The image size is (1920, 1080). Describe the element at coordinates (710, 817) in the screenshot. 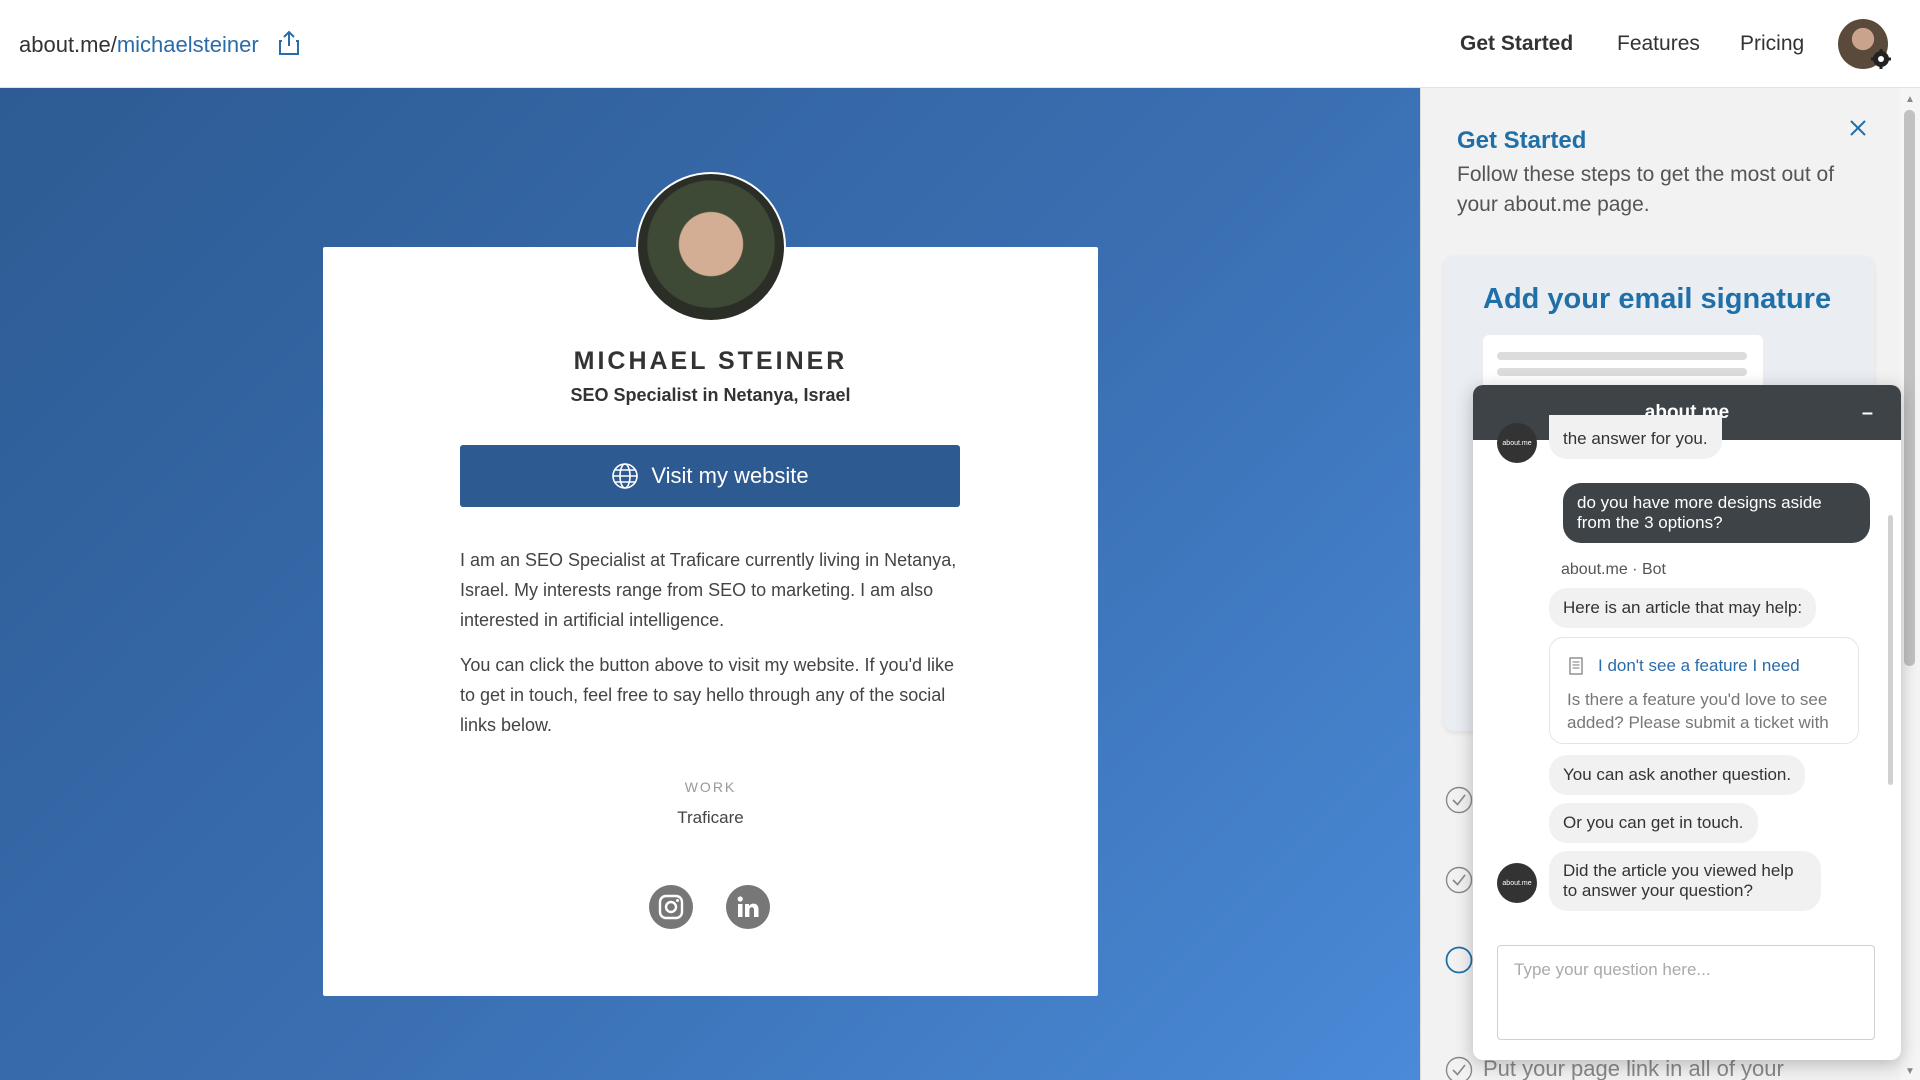

I see `work-value: Traficare` at that location.